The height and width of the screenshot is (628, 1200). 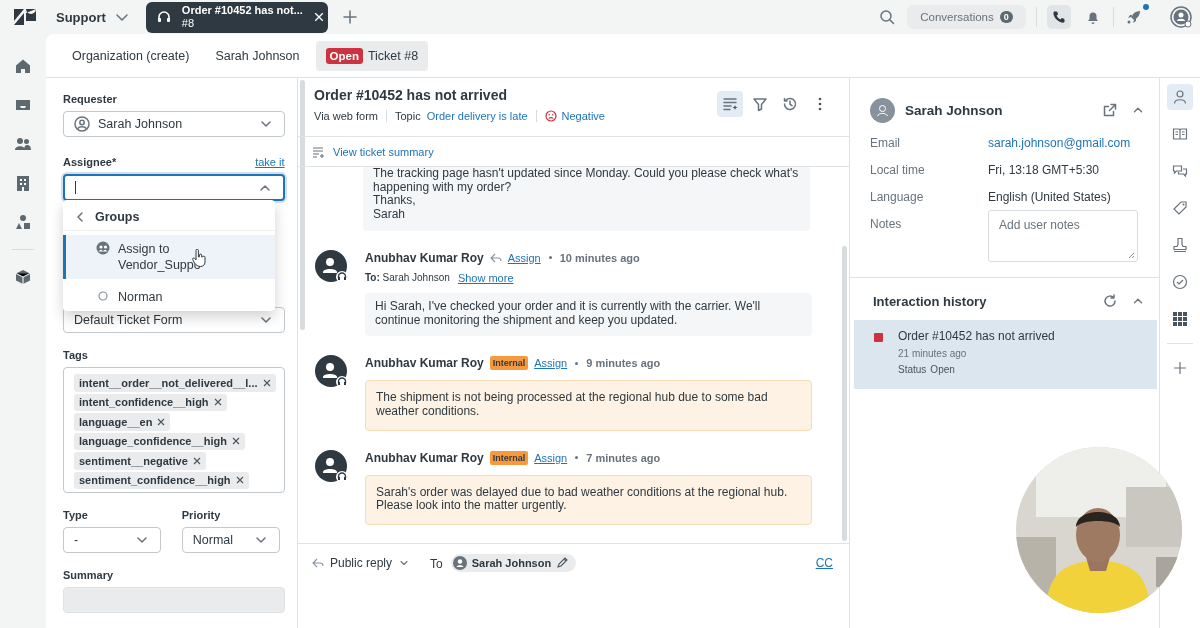 I want to click on phone-button, so click(x=1059, y=17).